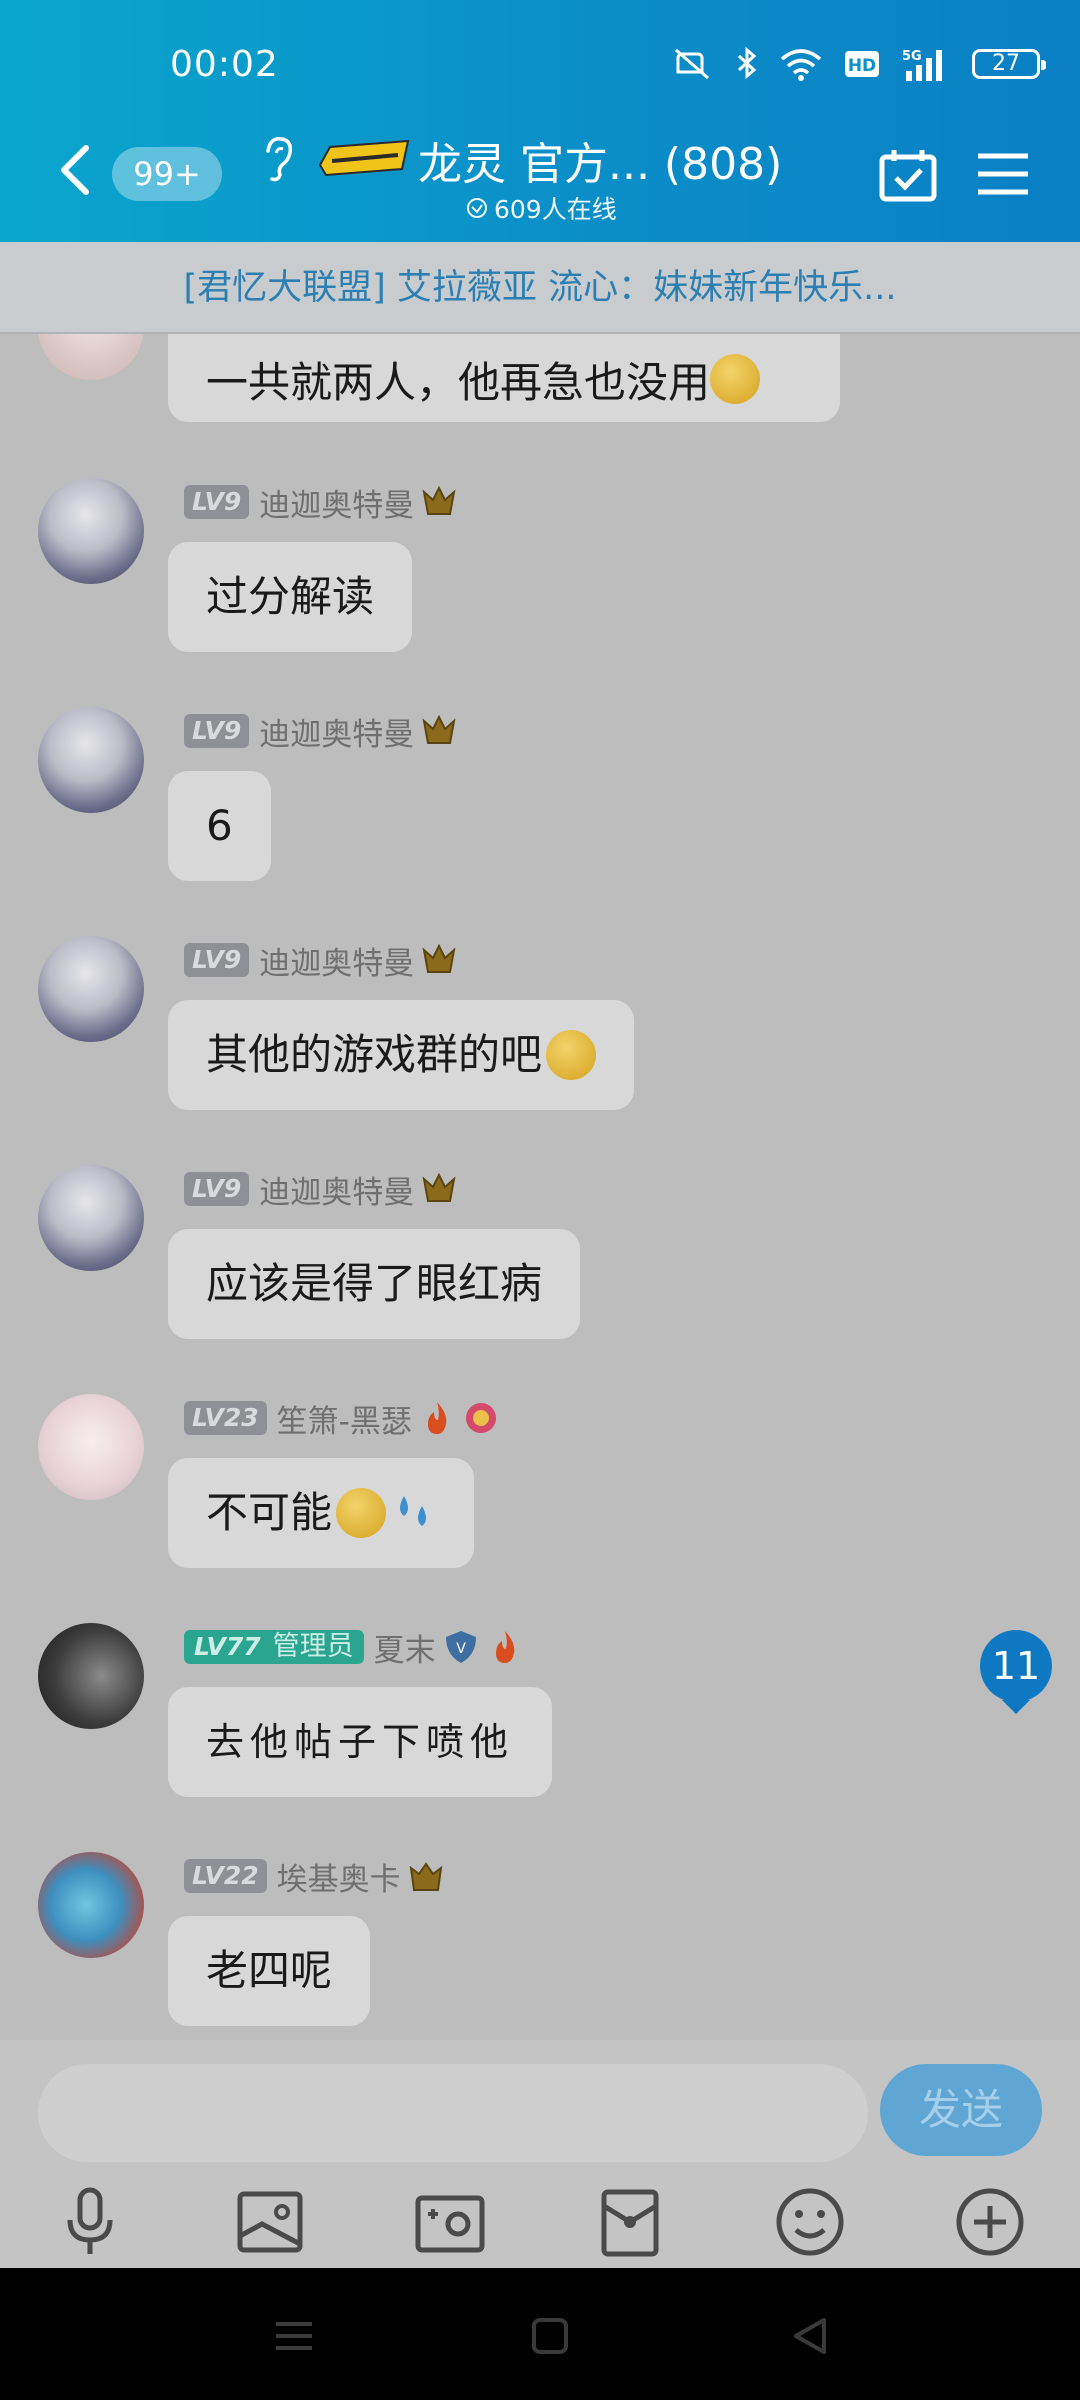  Describe the element at coordinates (630, 2222) in the screenshot. I see `red-packet-icon` at that location.